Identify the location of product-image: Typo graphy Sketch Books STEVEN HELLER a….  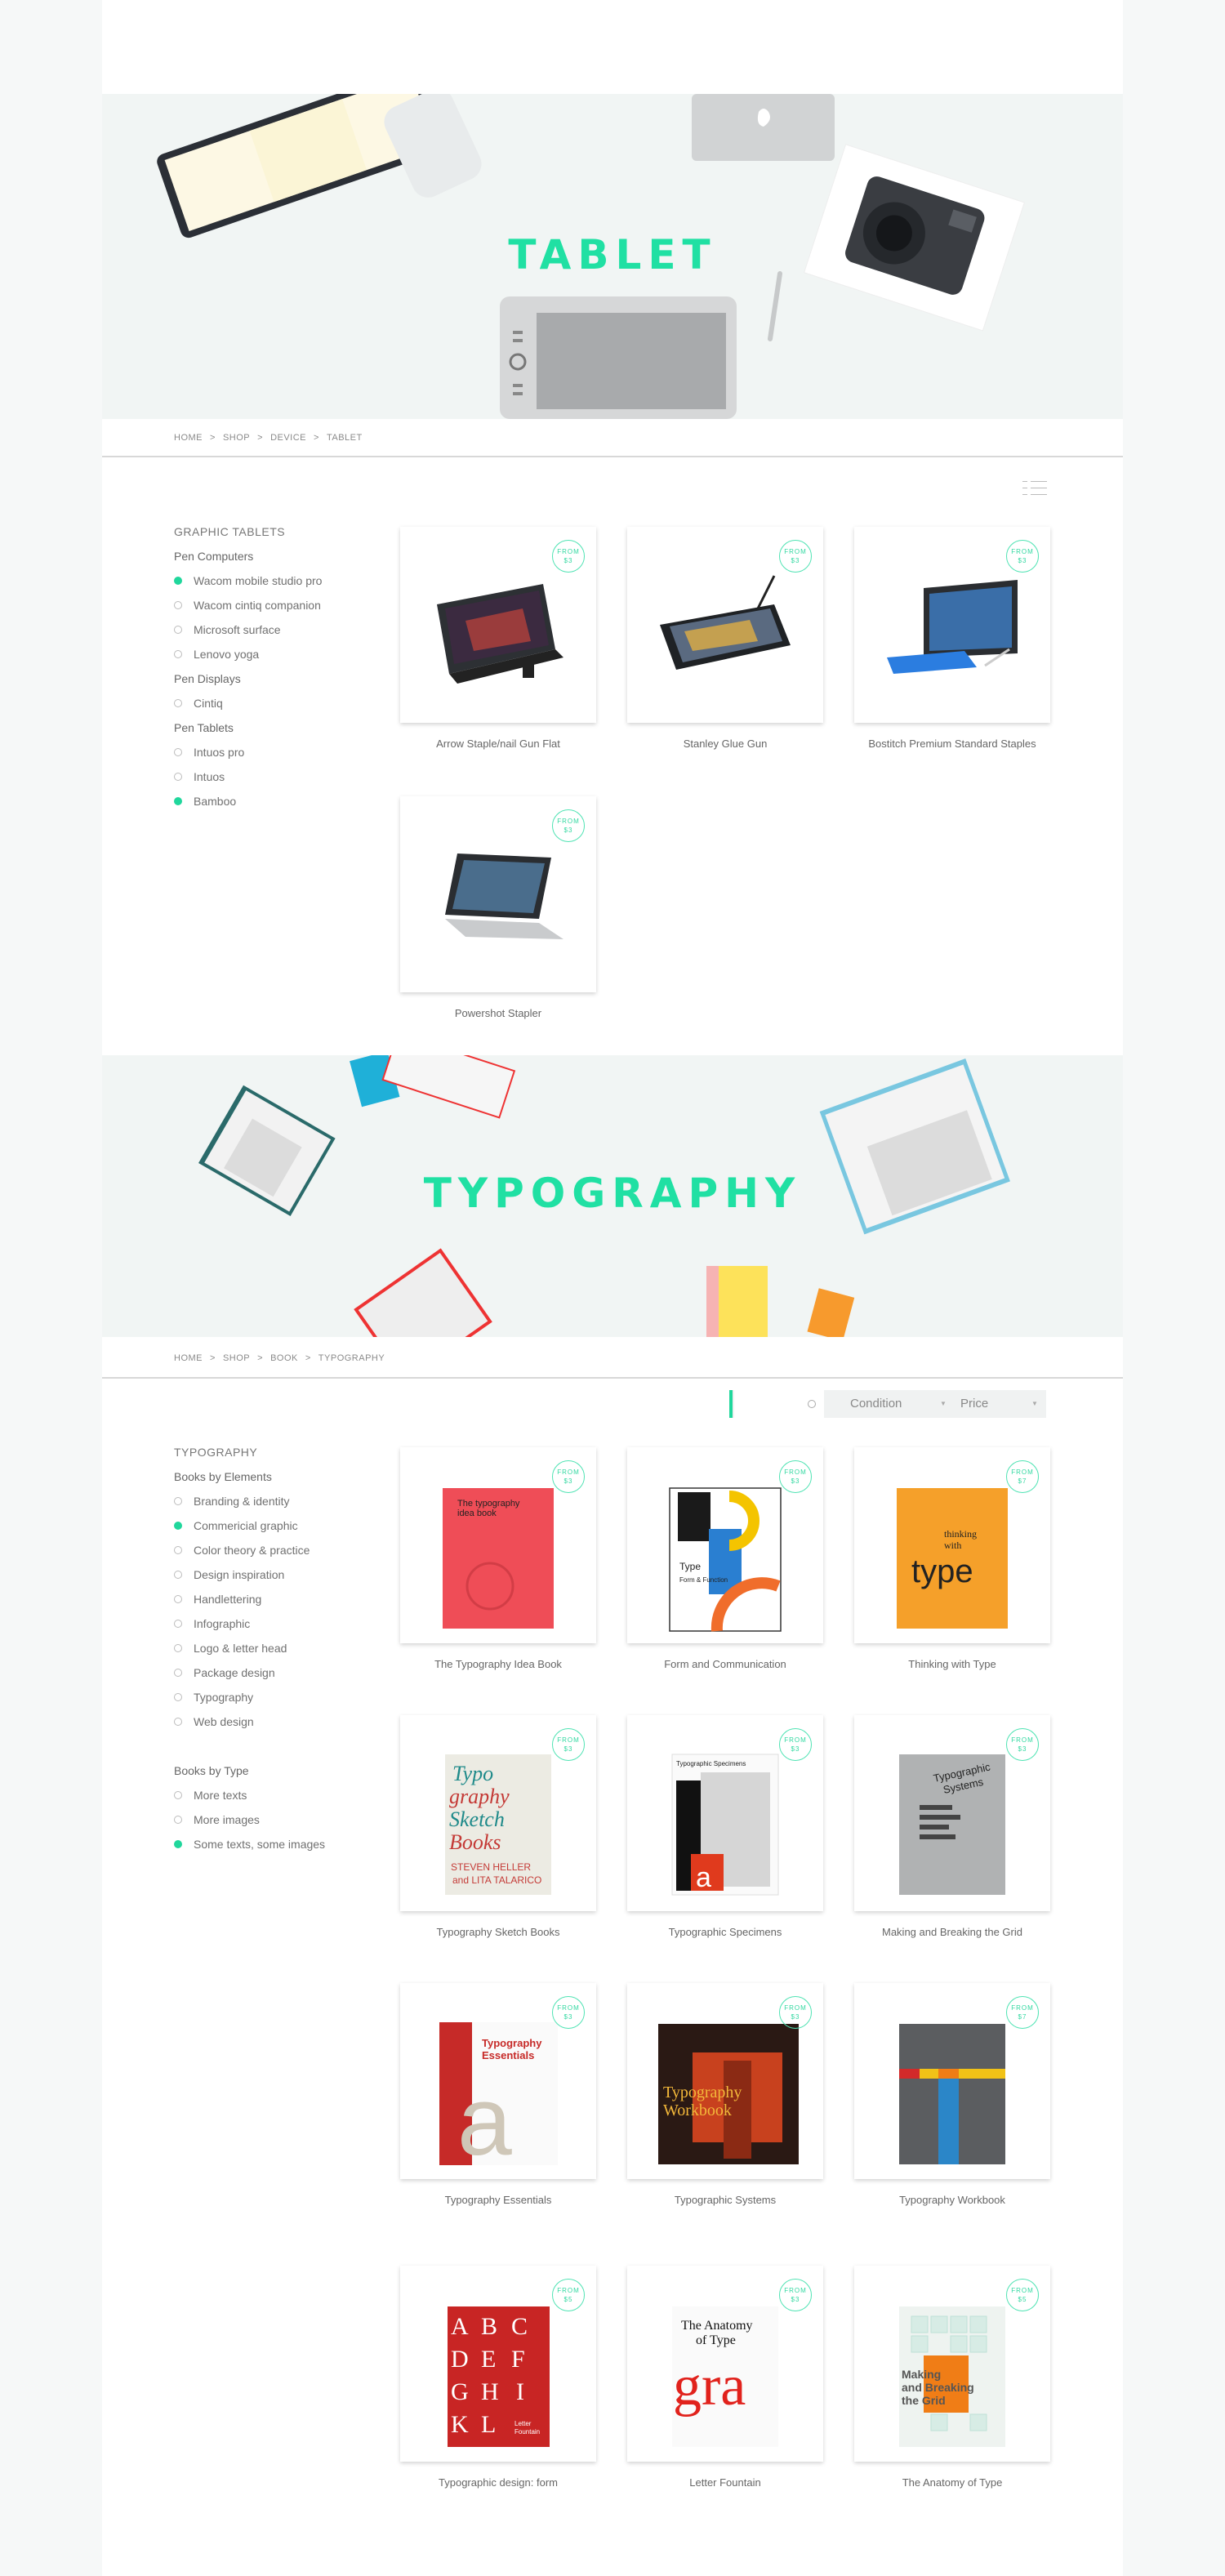
(498, 1813).